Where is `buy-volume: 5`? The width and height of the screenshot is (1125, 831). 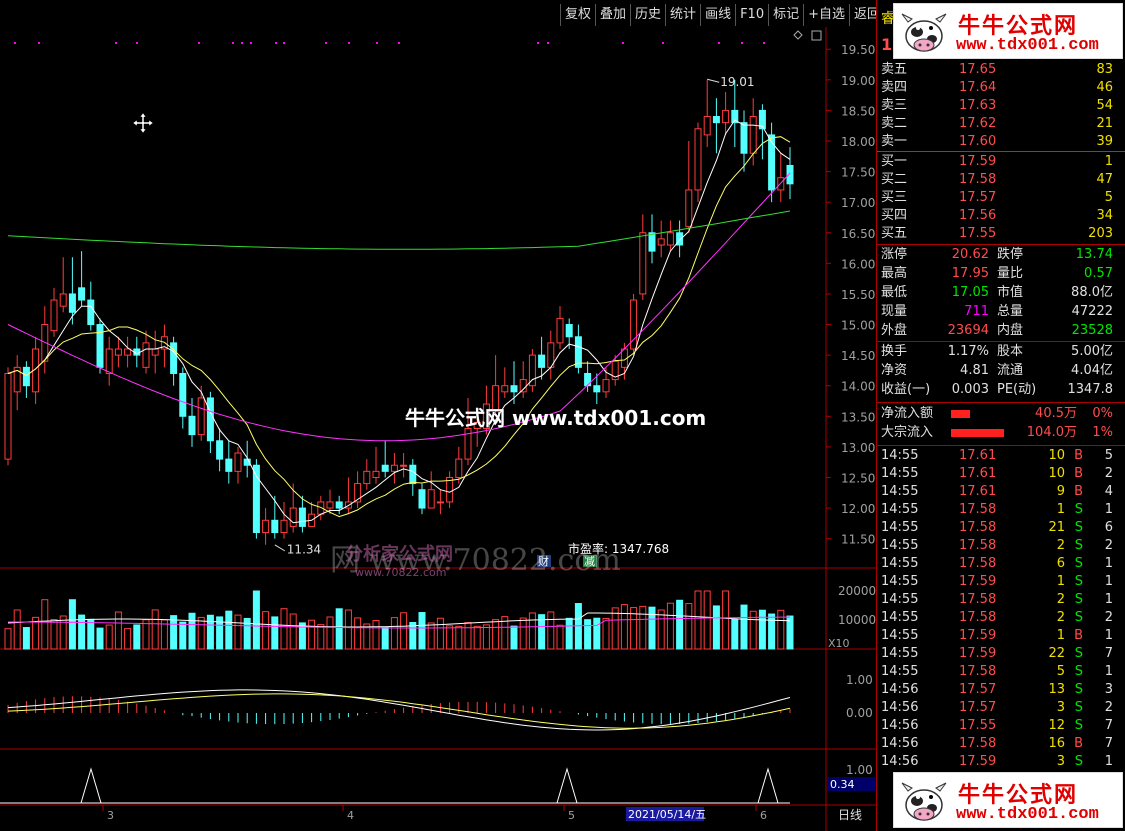 buy-volume: 5 is located at coordinates (1108, 197).